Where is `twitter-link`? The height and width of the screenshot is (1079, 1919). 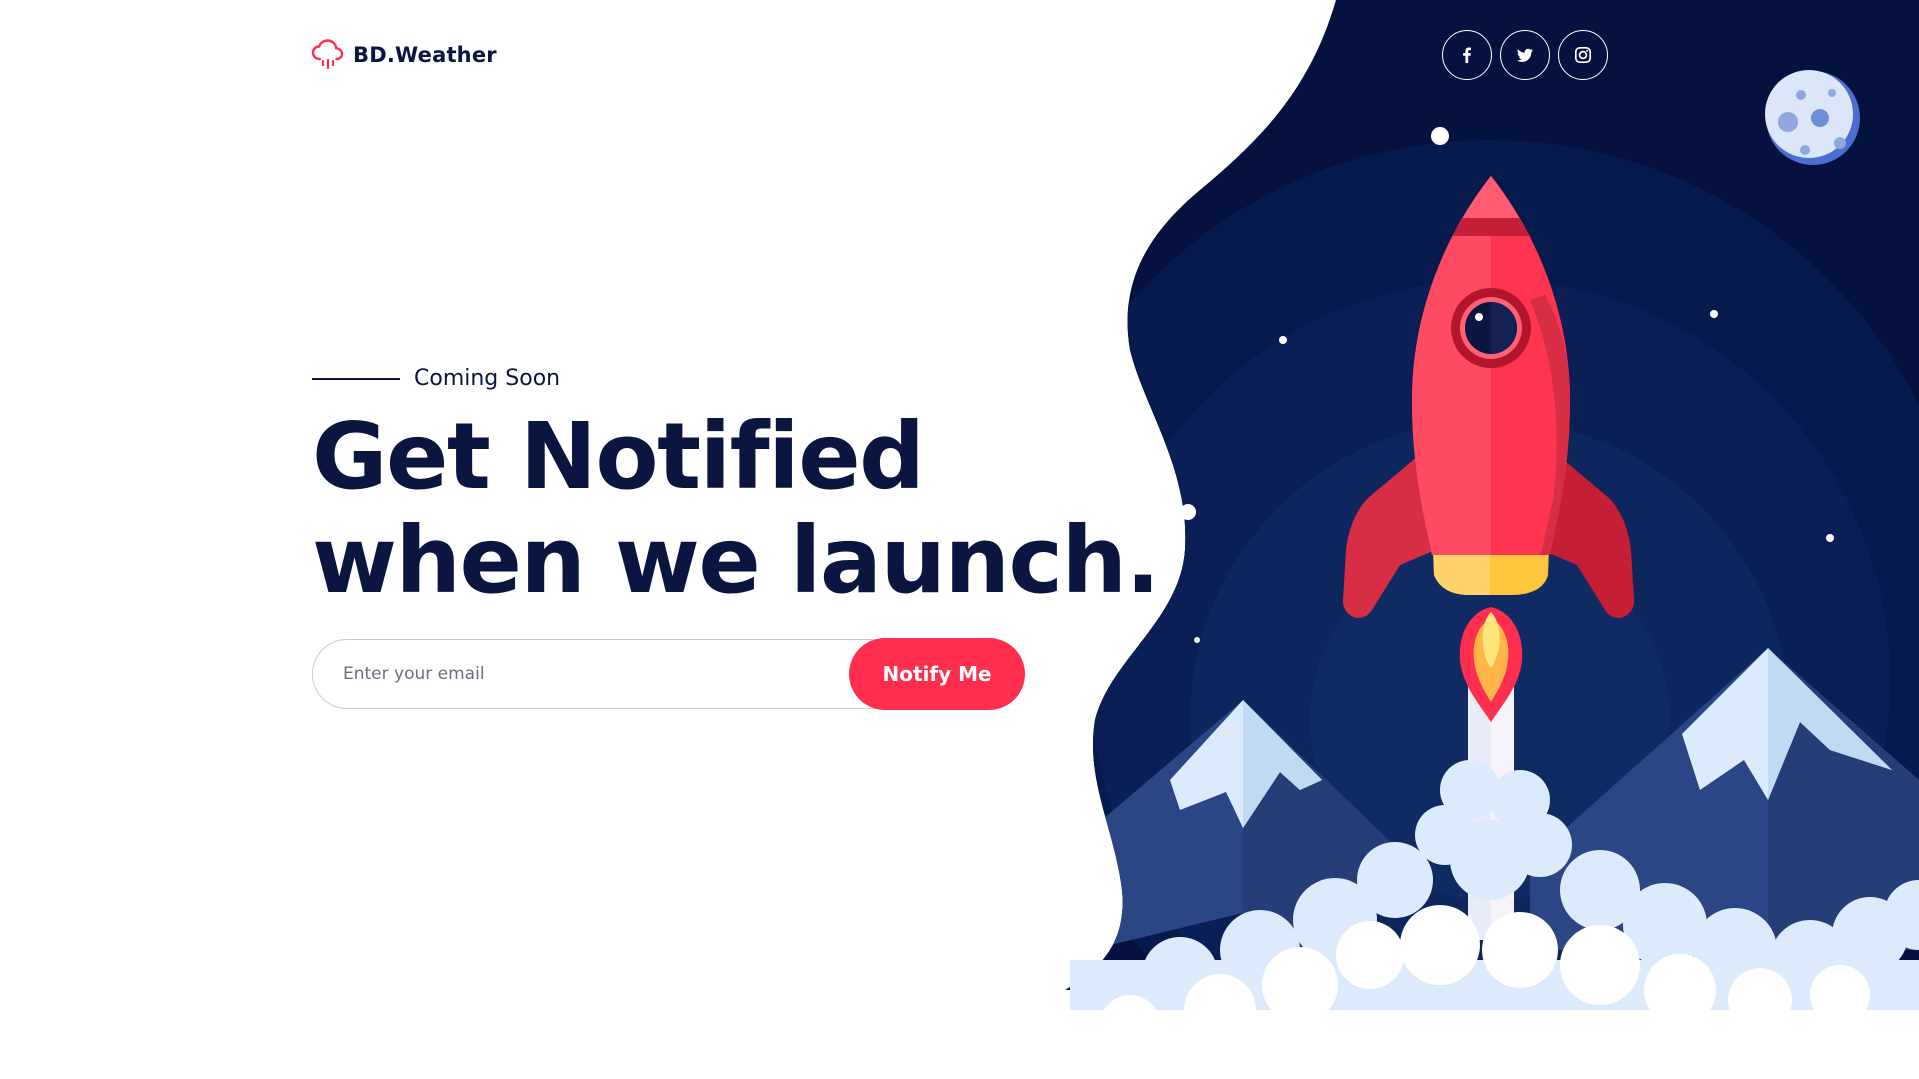 twitter-link is located at coordinates (1525, 55).